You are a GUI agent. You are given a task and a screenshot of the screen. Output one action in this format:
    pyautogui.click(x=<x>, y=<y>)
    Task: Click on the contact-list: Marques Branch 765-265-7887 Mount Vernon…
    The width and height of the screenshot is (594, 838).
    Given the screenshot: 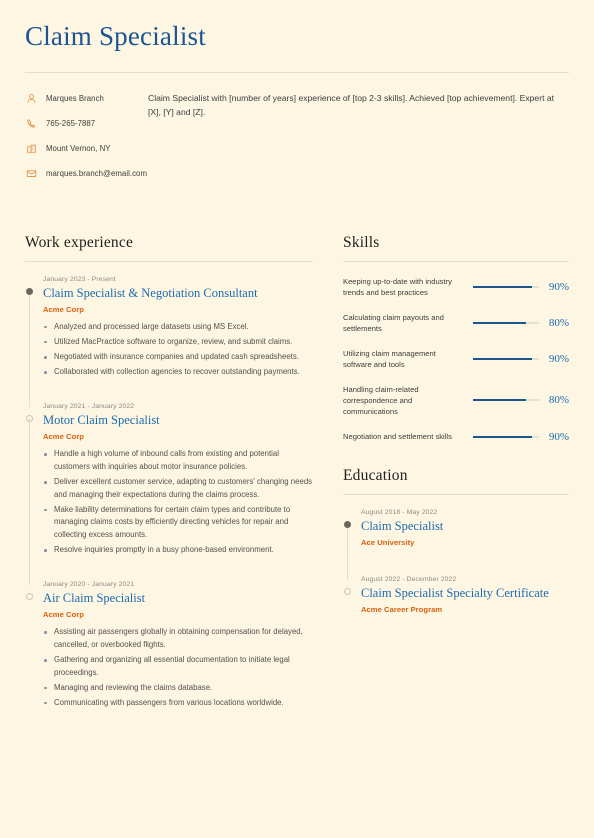 What is the action you would take?
    pyautogui.click(x=86, y=141)
    